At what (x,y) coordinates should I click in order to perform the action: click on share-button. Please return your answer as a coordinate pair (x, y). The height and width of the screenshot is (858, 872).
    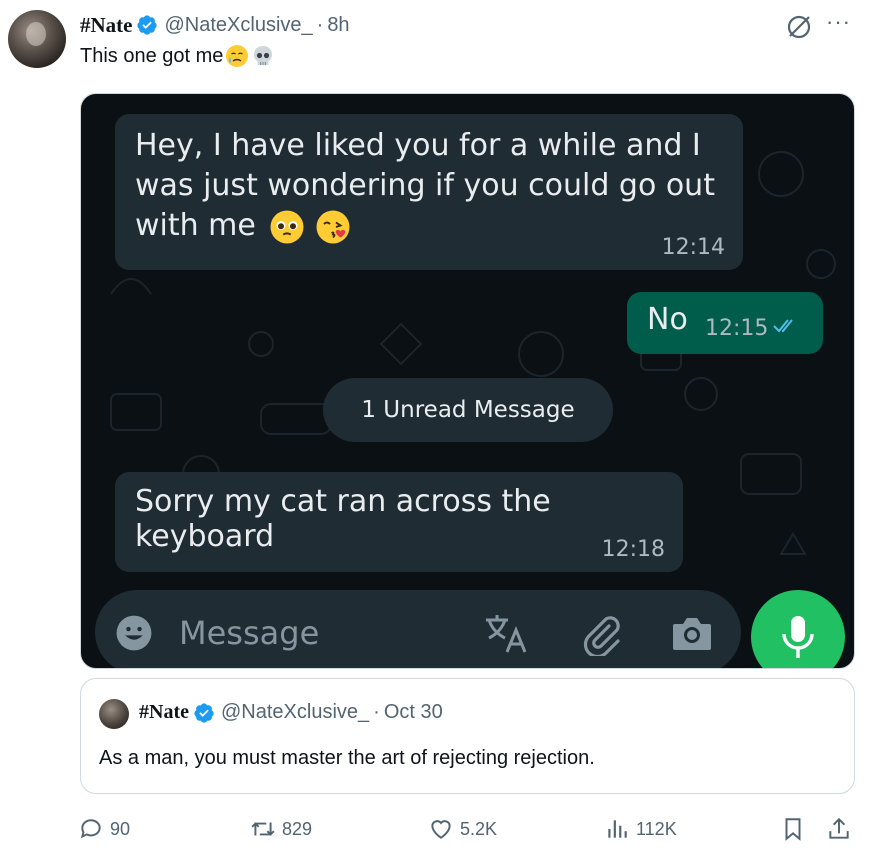
    Looking at the image, I should click on (842, 829).